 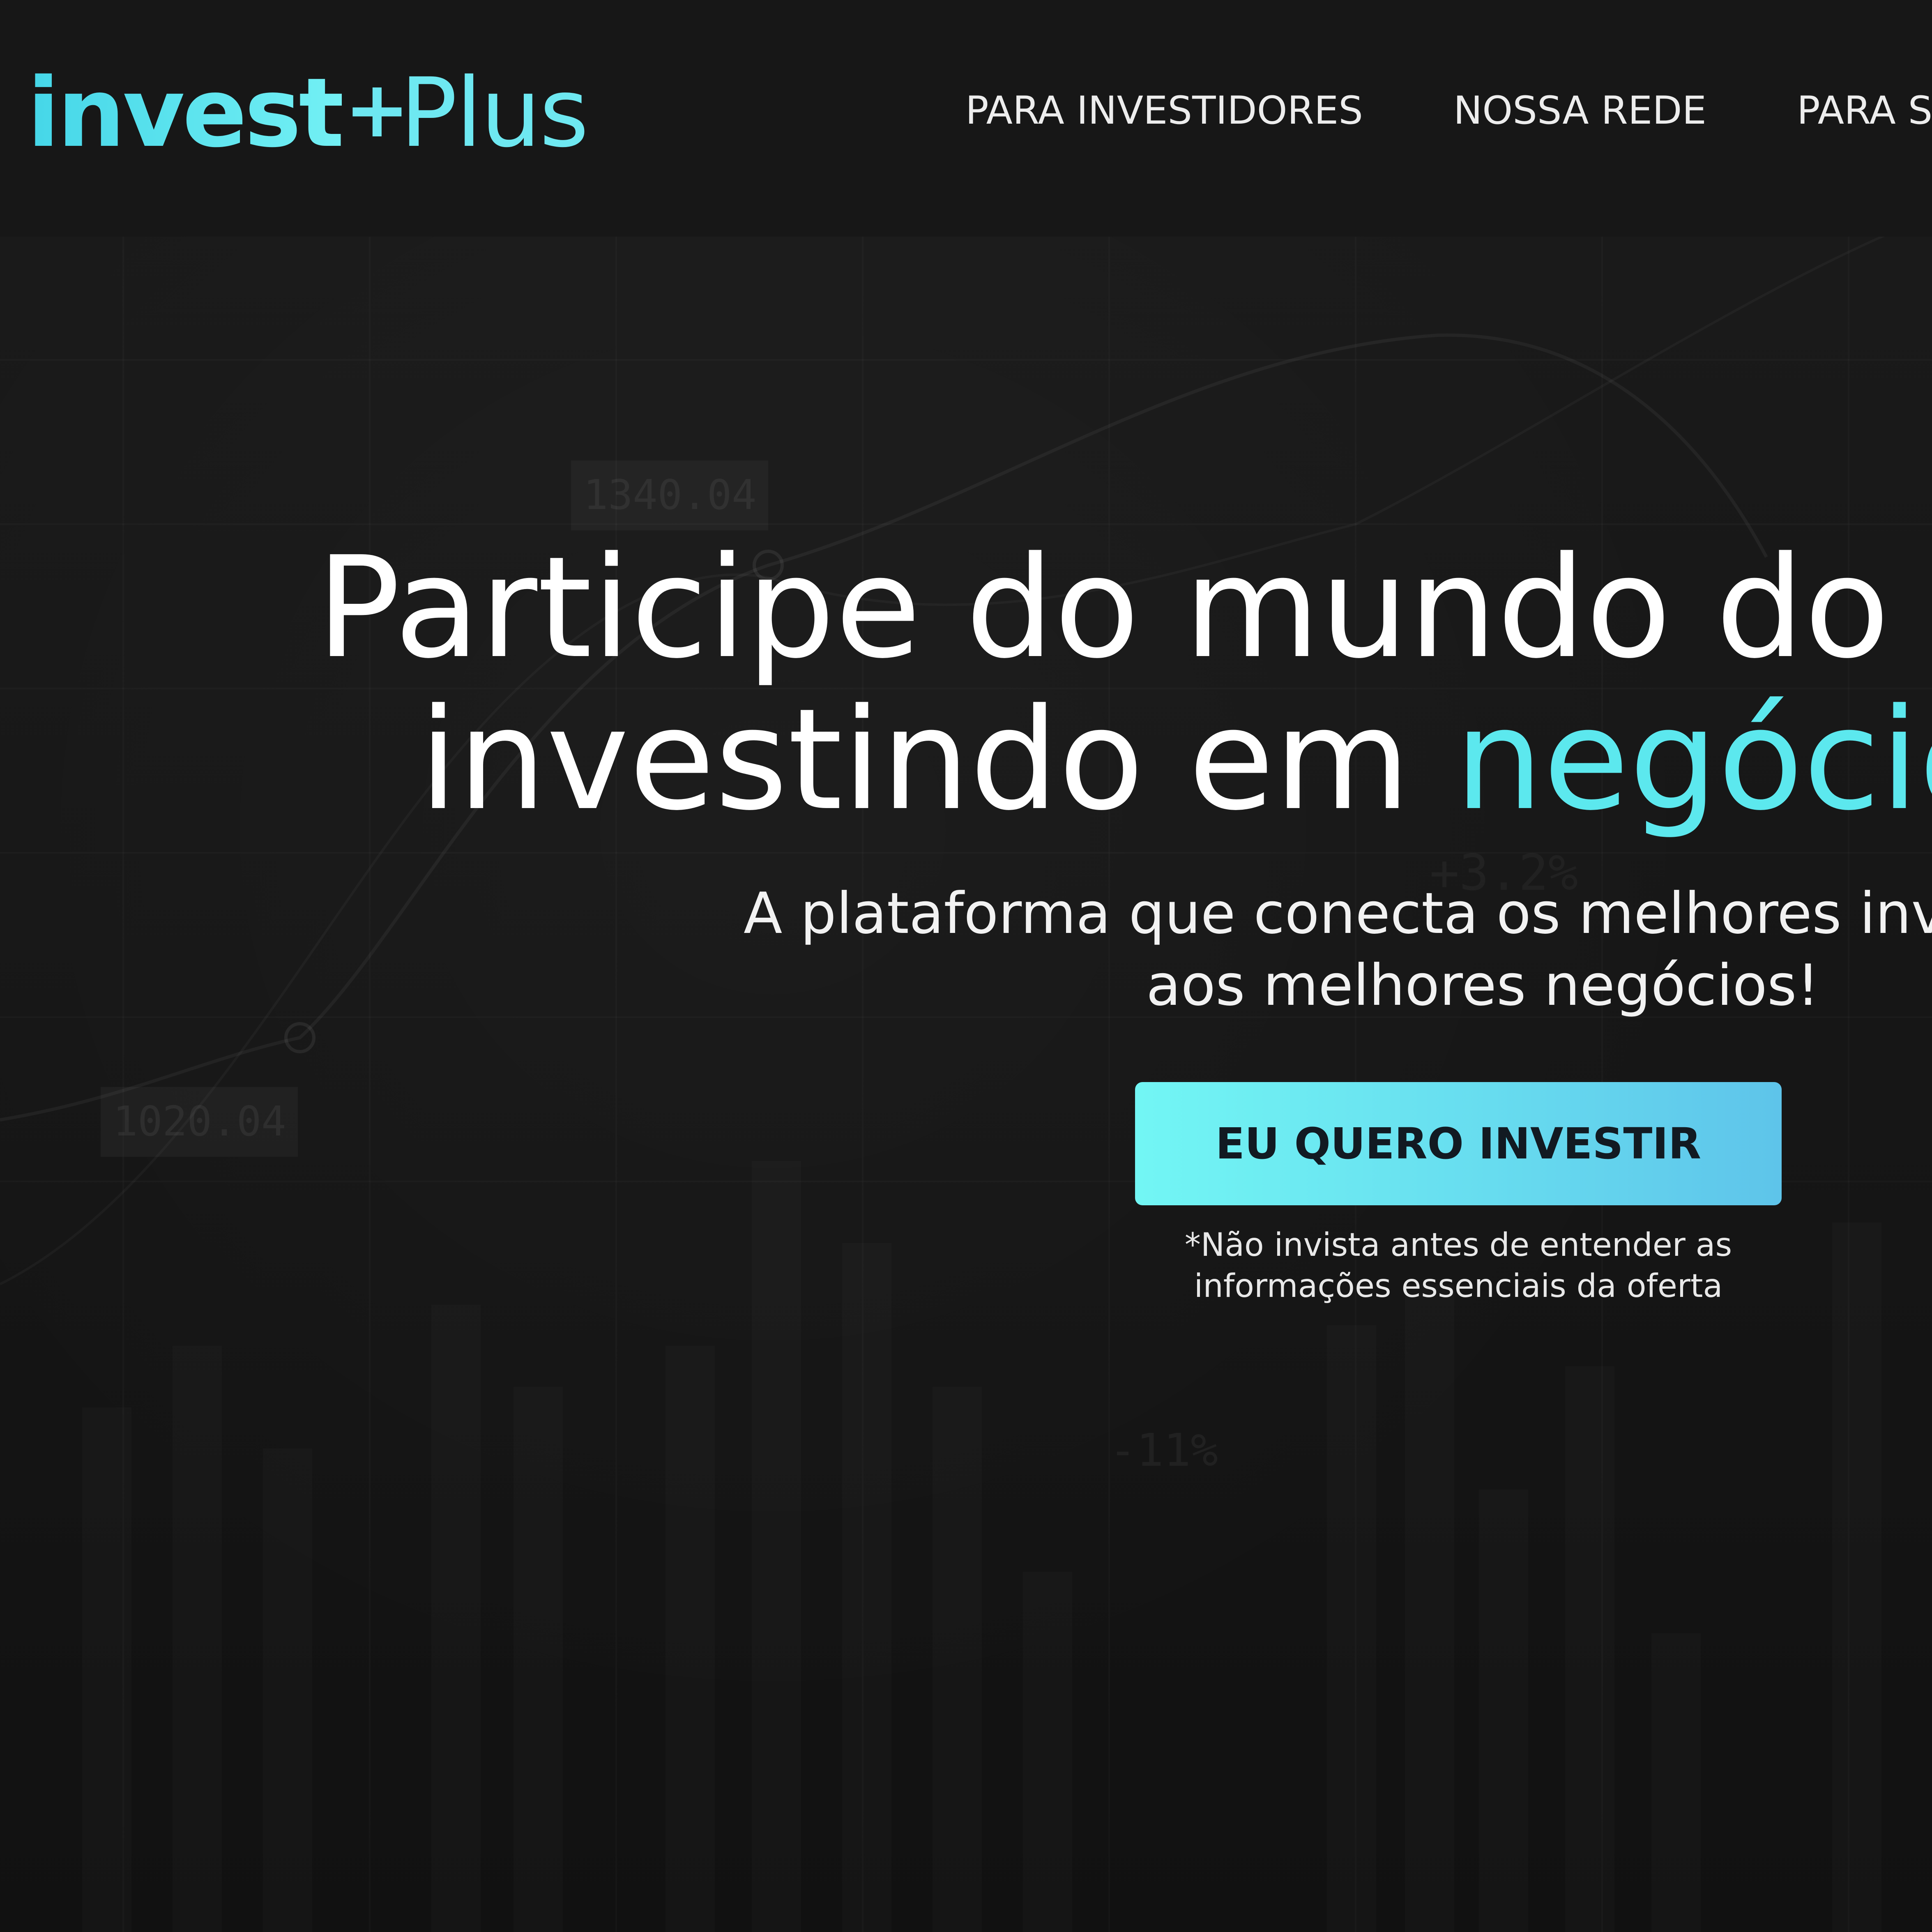 What do you see at coordinates (670, 495) in the screenshot?
I see `background-label: 1340.04` at bounding box center [670, 495].